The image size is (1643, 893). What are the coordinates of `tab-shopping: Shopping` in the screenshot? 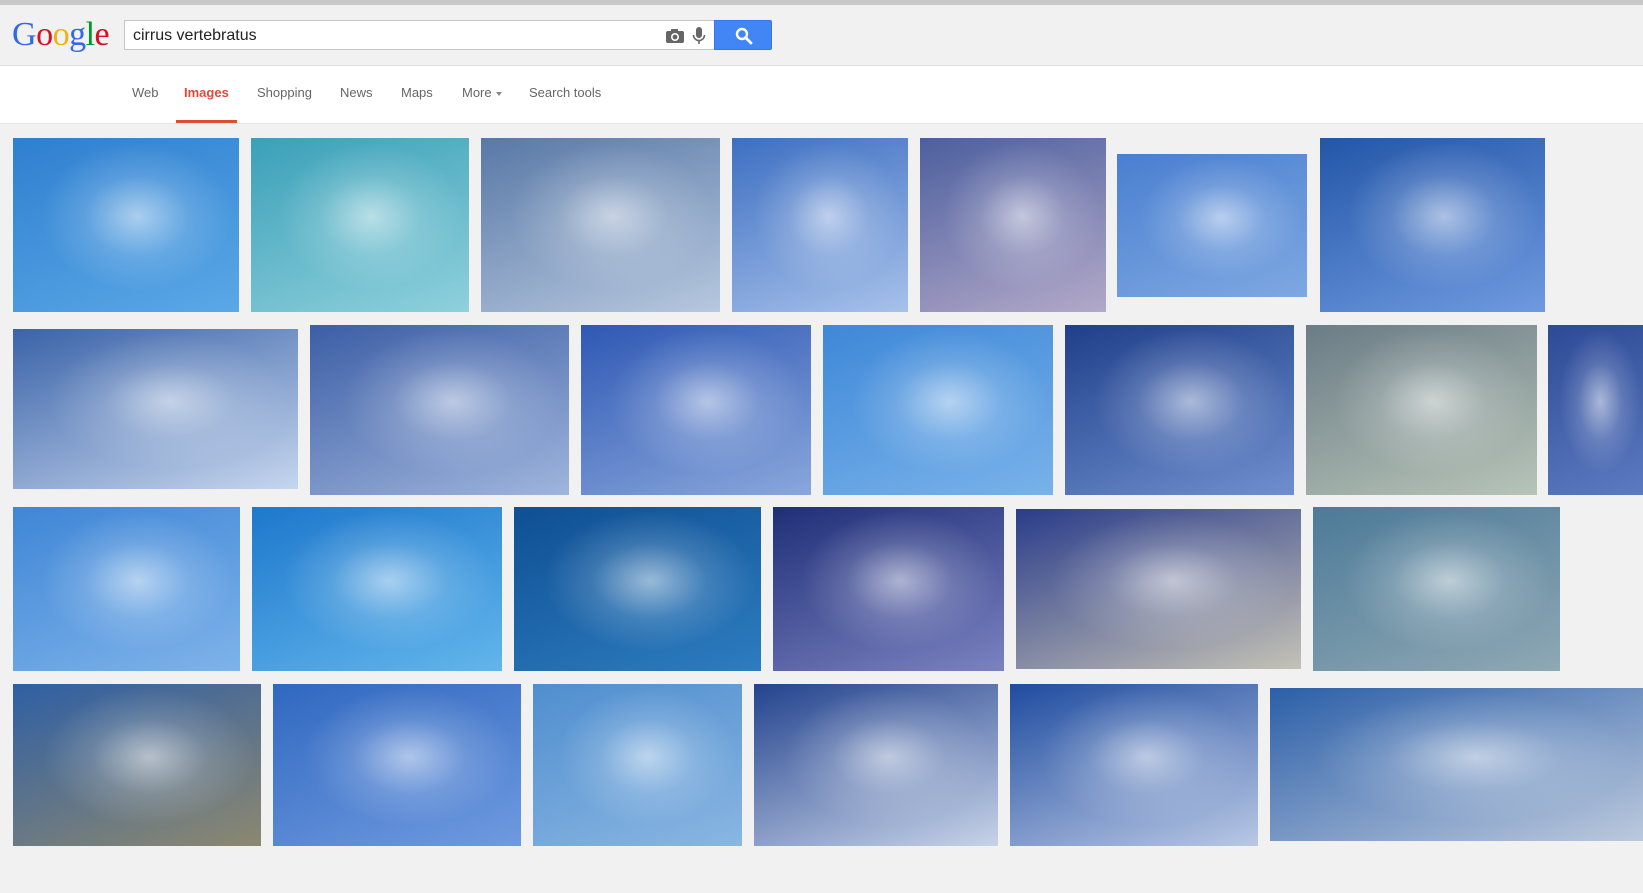 It's located at (284, 94).